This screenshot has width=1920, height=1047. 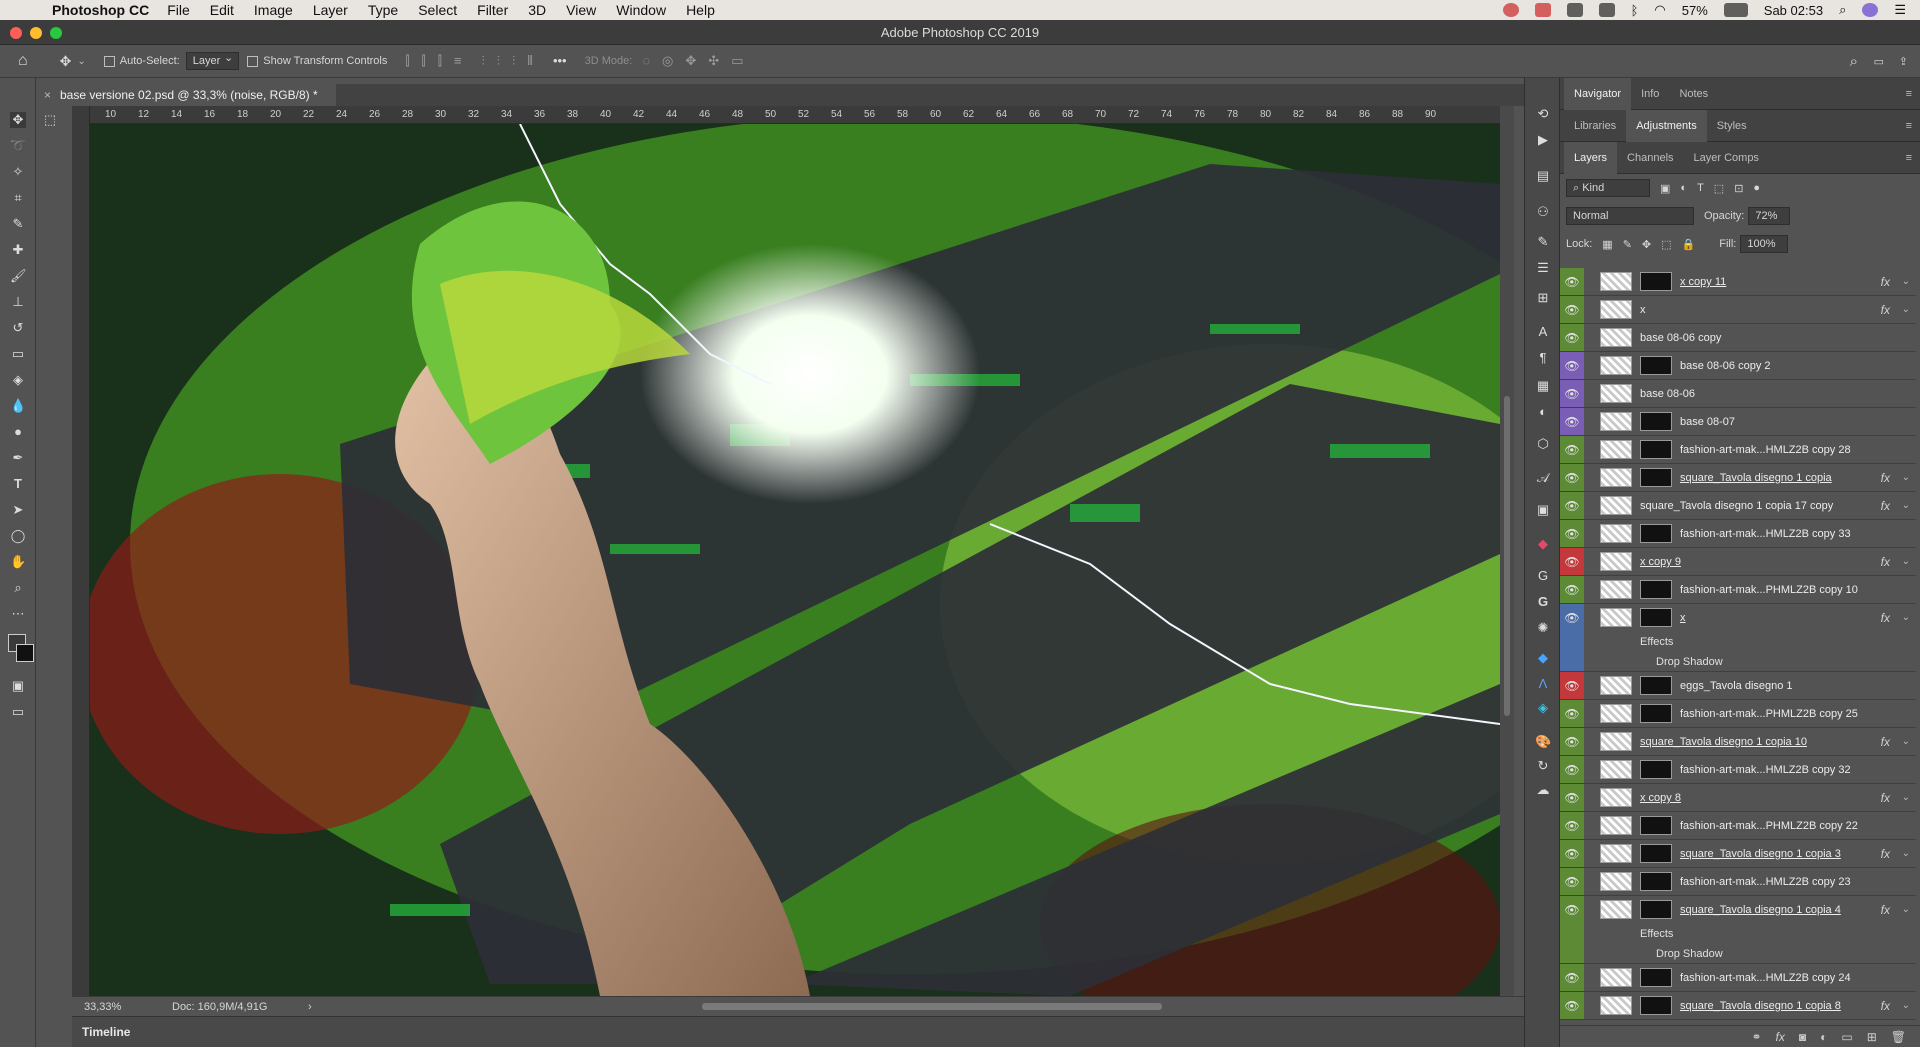 I want to click on layer-row: 👁 base 08-06 copy, so click(x=1738, y=338).